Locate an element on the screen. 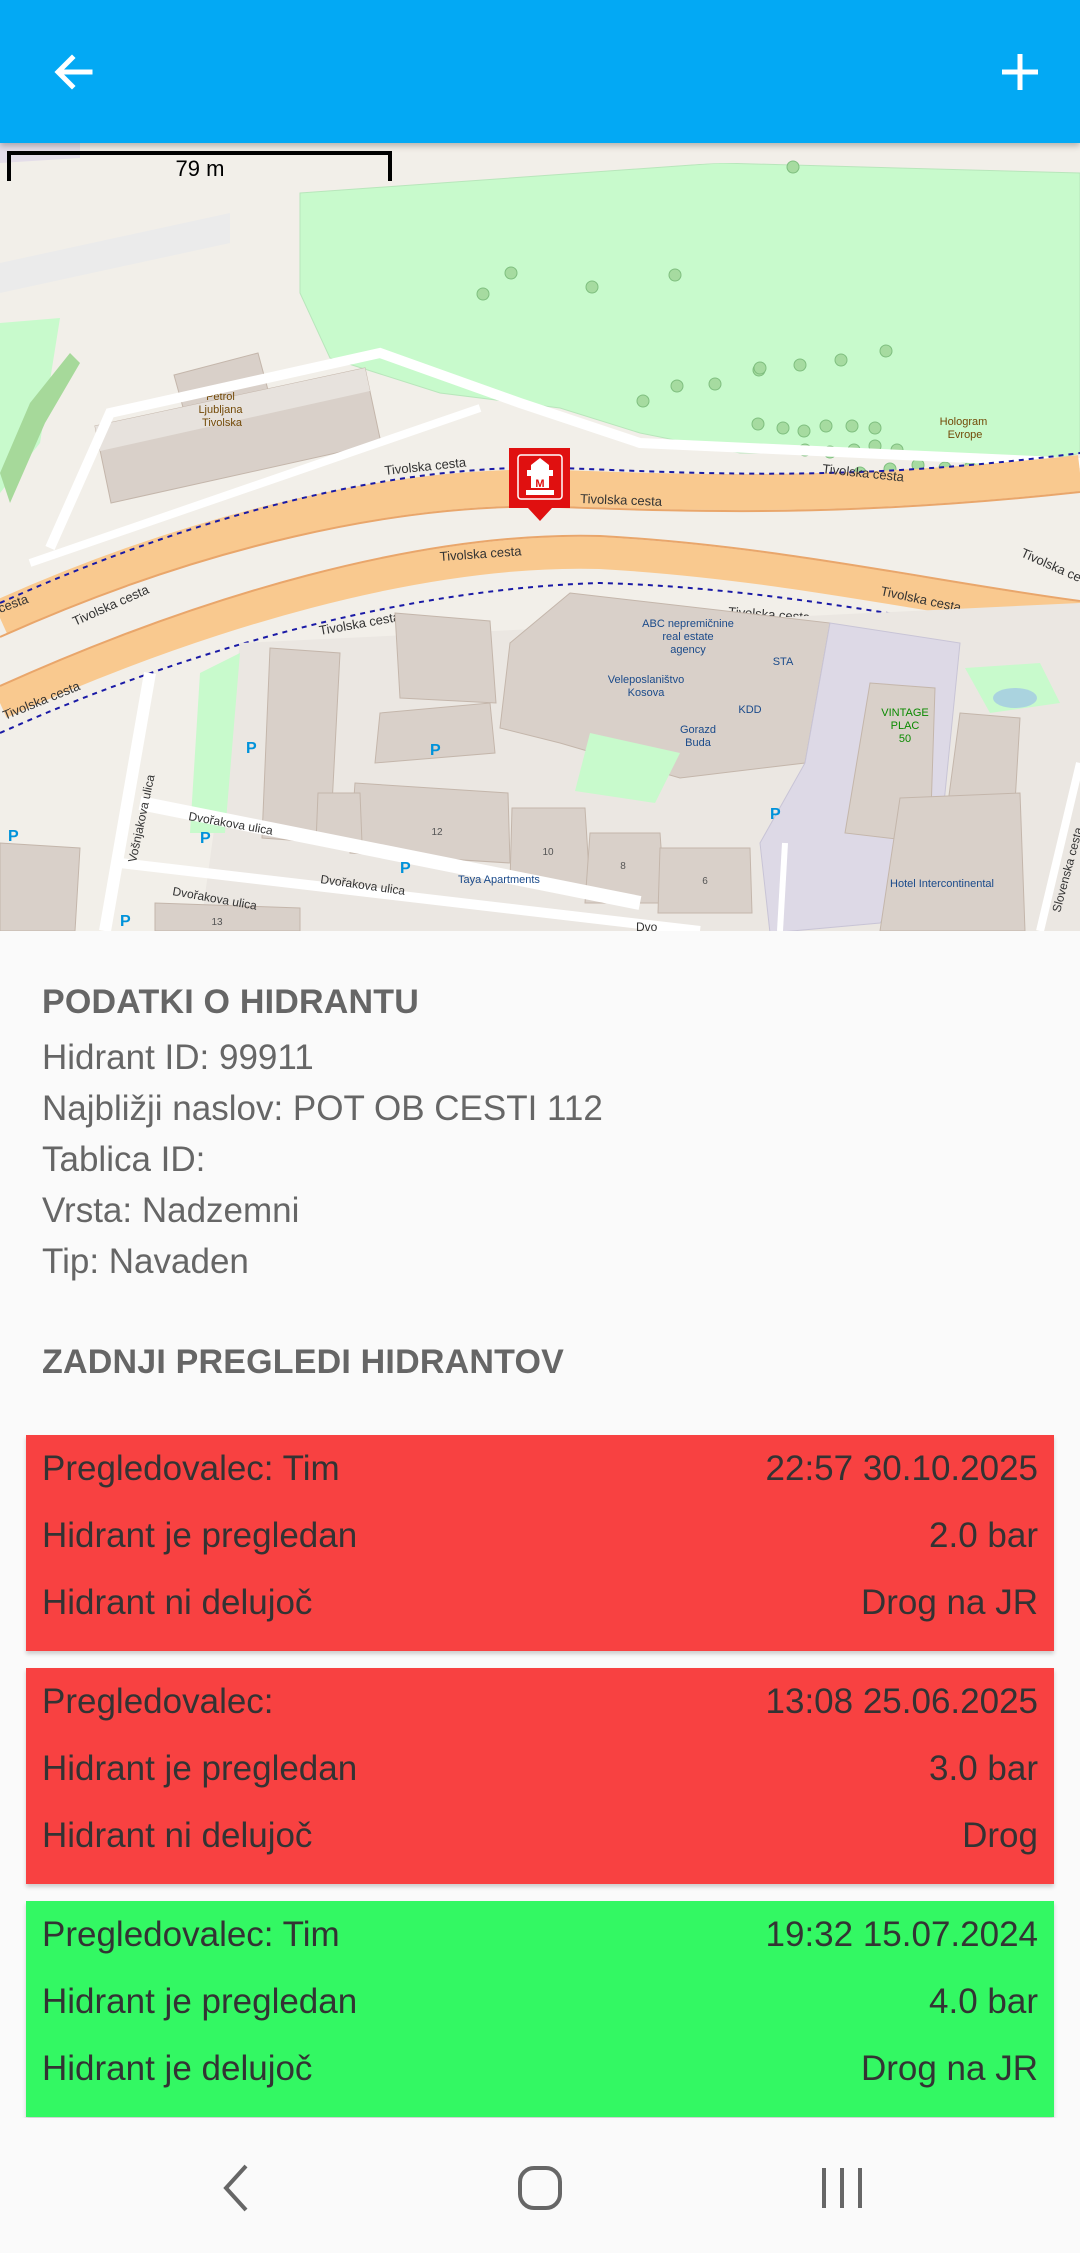 The width and height of the screenshot is (1080, 2253). inspection-note: Drog is located at coordinates (1000, 1835).